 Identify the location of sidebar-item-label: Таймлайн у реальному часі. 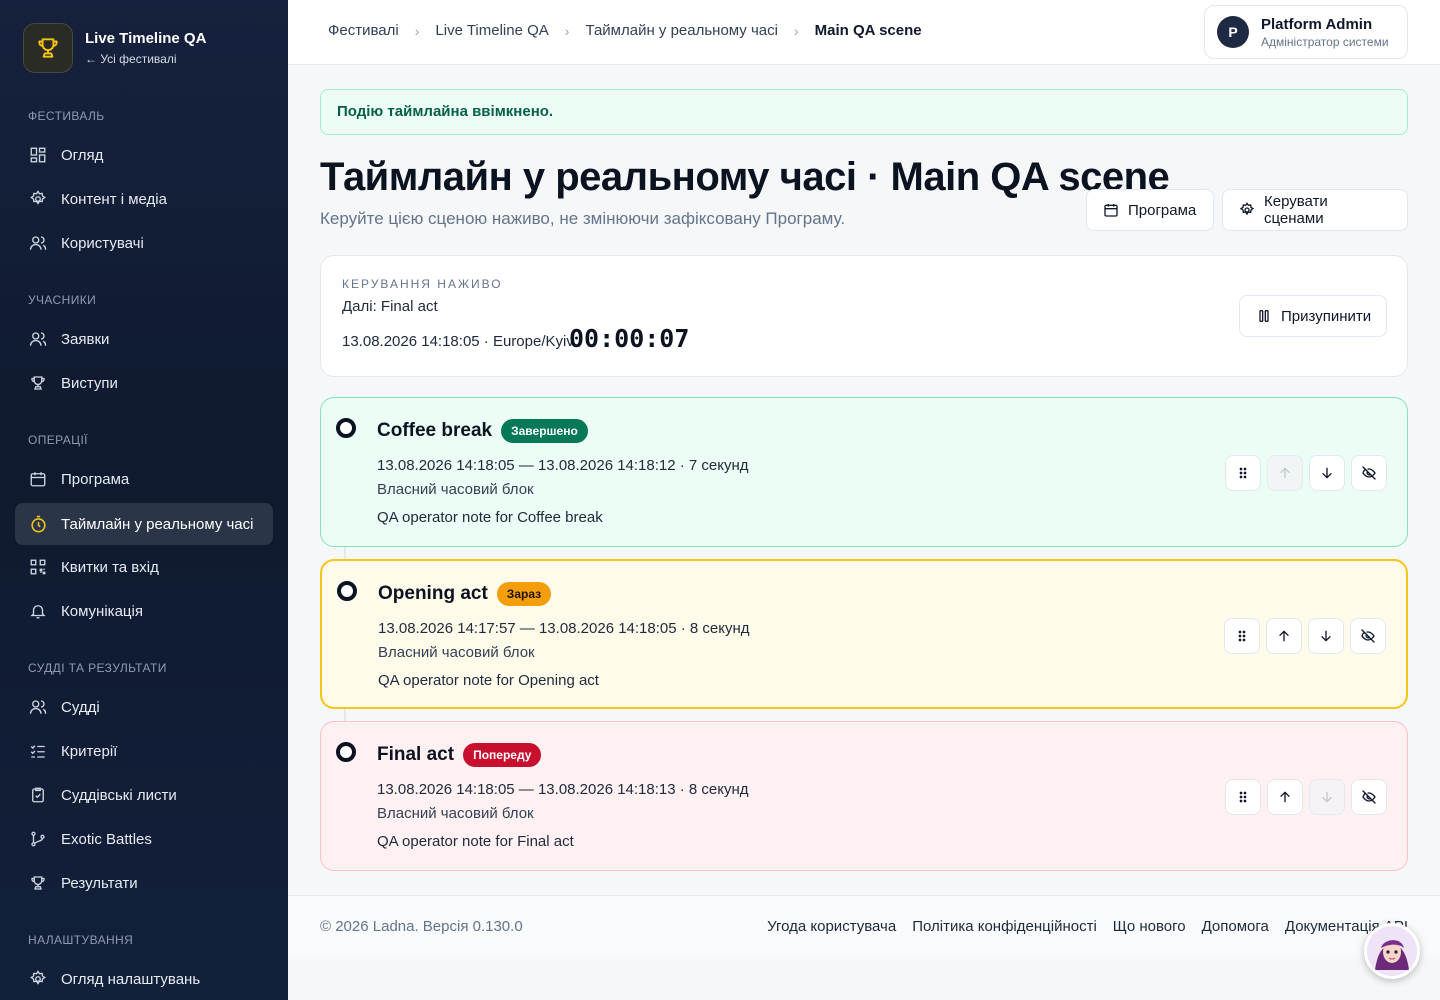
(157, 524).